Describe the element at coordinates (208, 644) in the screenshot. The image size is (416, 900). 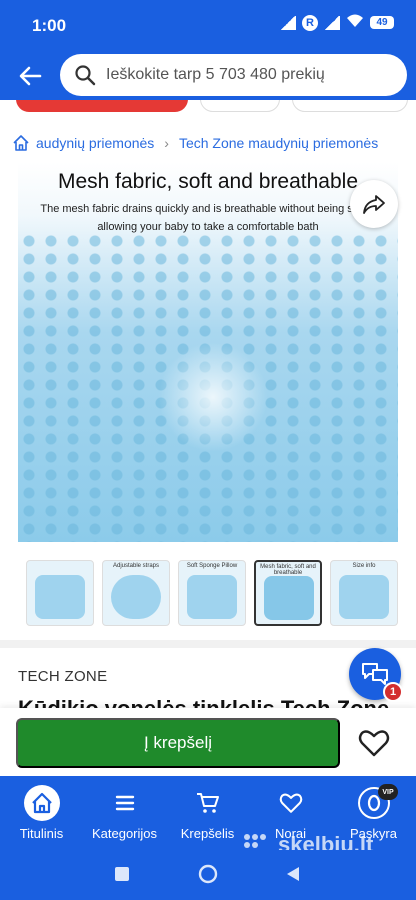
I see `section-divider` at that location.